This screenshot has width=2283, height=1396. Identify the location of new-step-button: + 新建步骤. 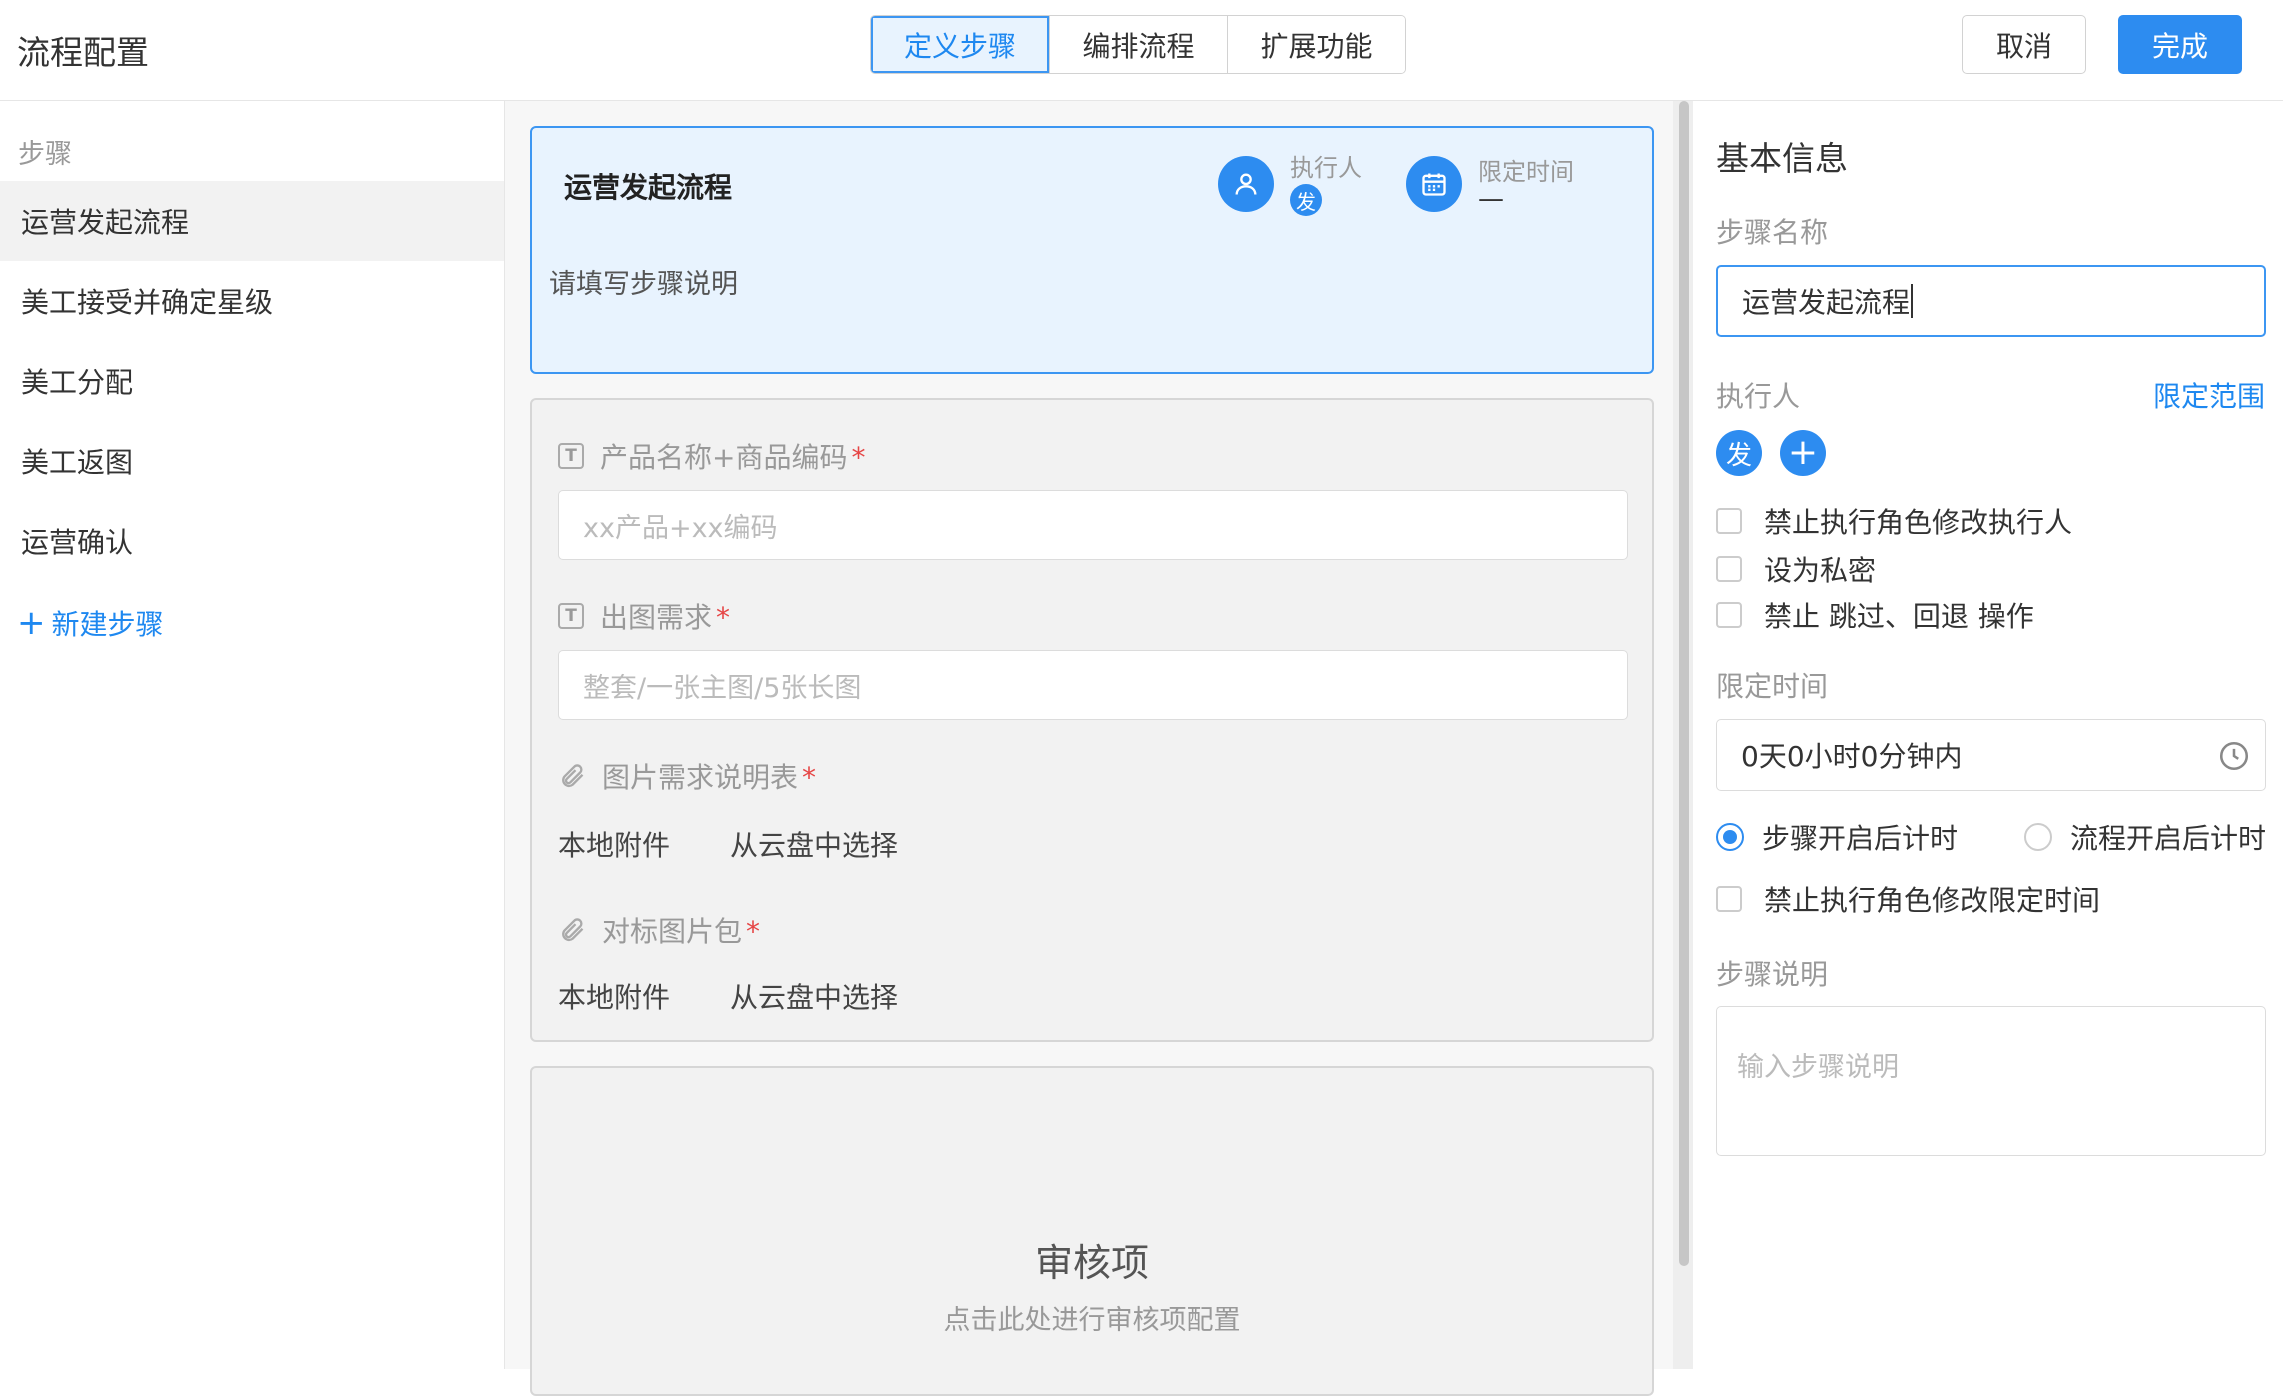
(90, 623).